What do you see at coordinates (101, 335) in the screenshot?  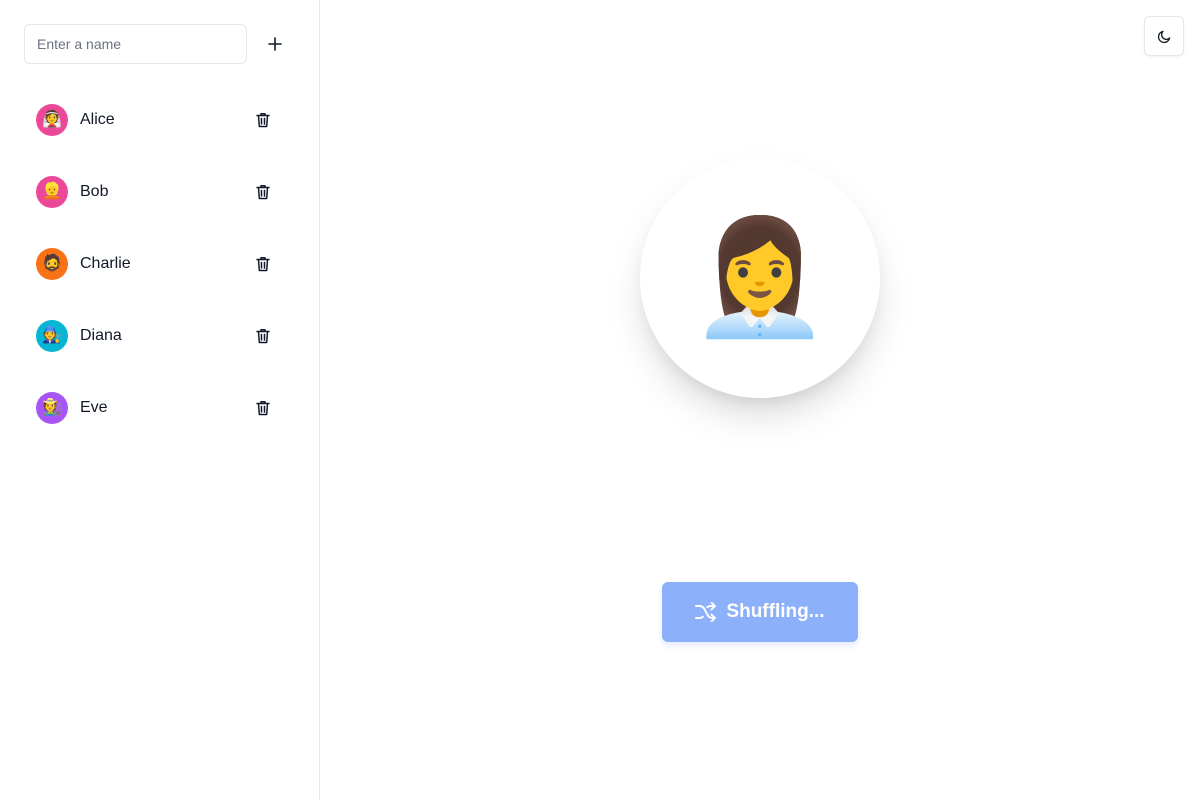 I see `person-name: Diana` at bounding box center [101, 335].